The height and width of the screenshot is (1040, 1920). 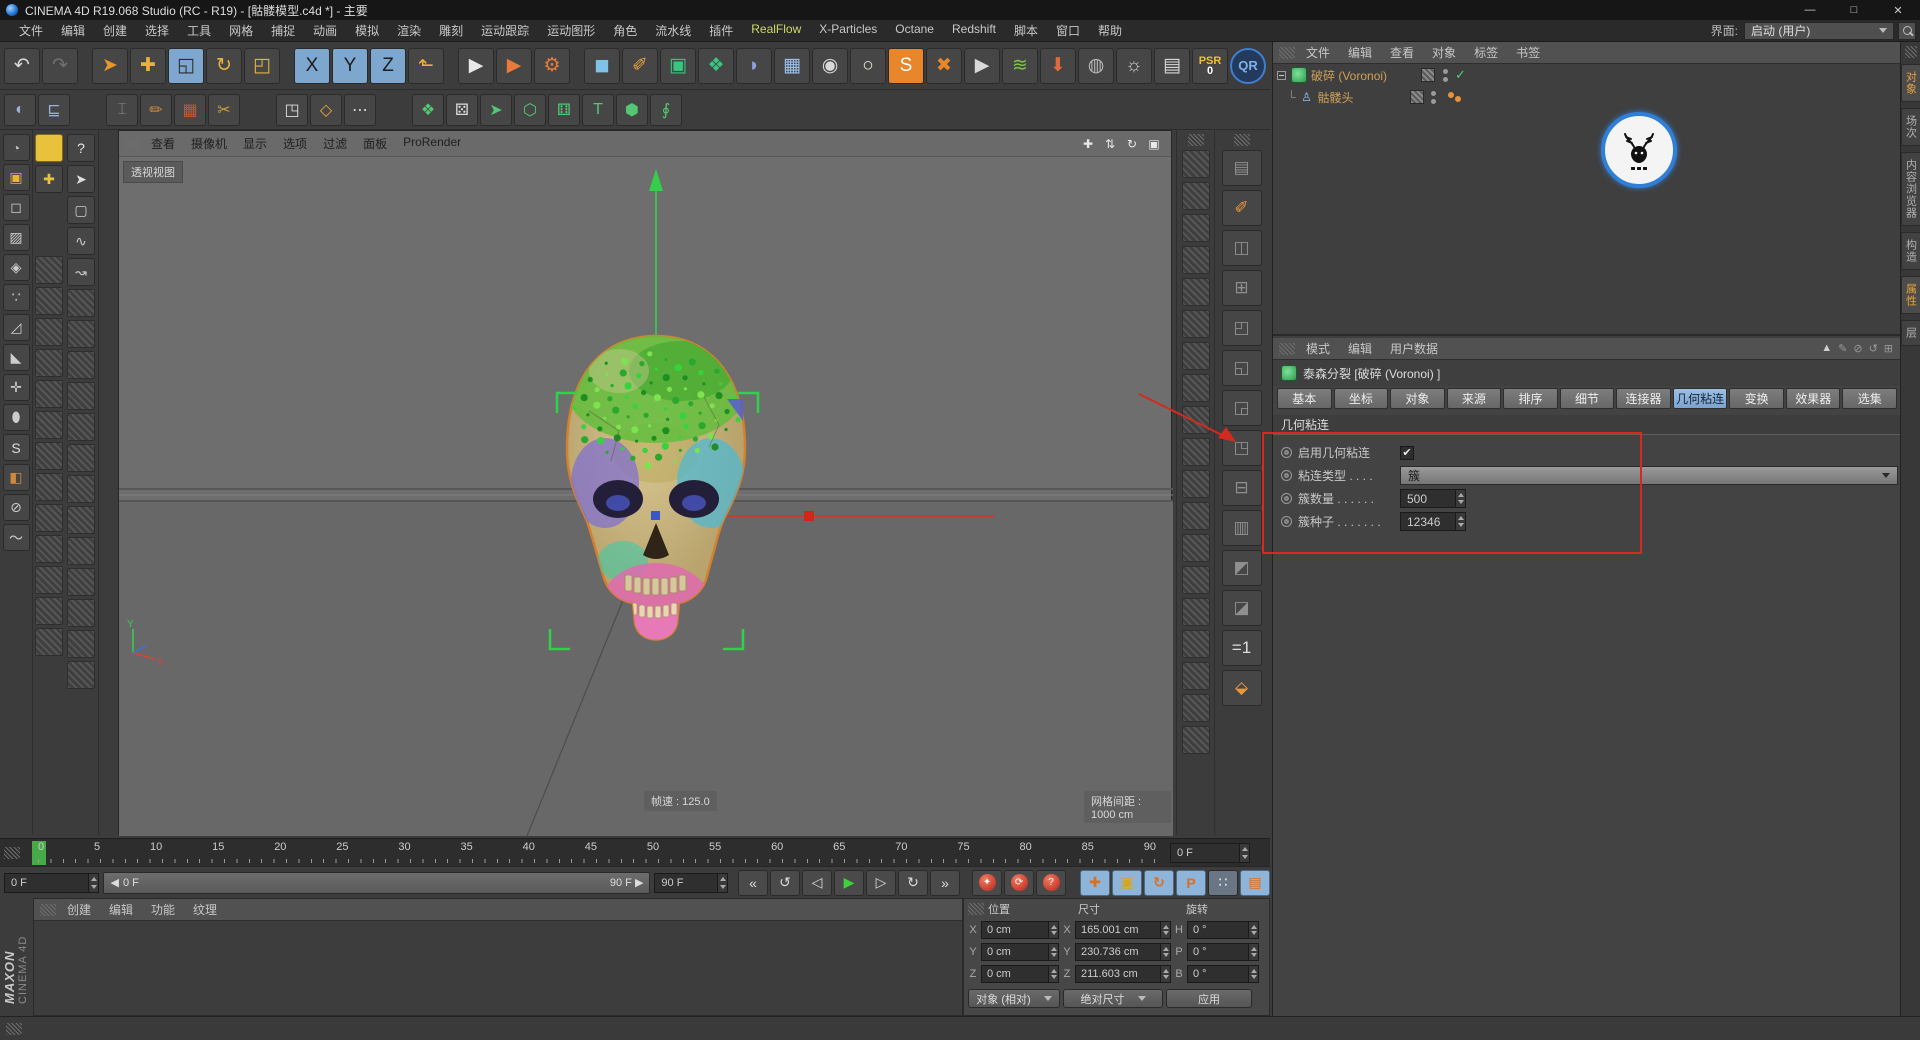 I want to click on apply-button: 应用, so click(x=1209, y=998).